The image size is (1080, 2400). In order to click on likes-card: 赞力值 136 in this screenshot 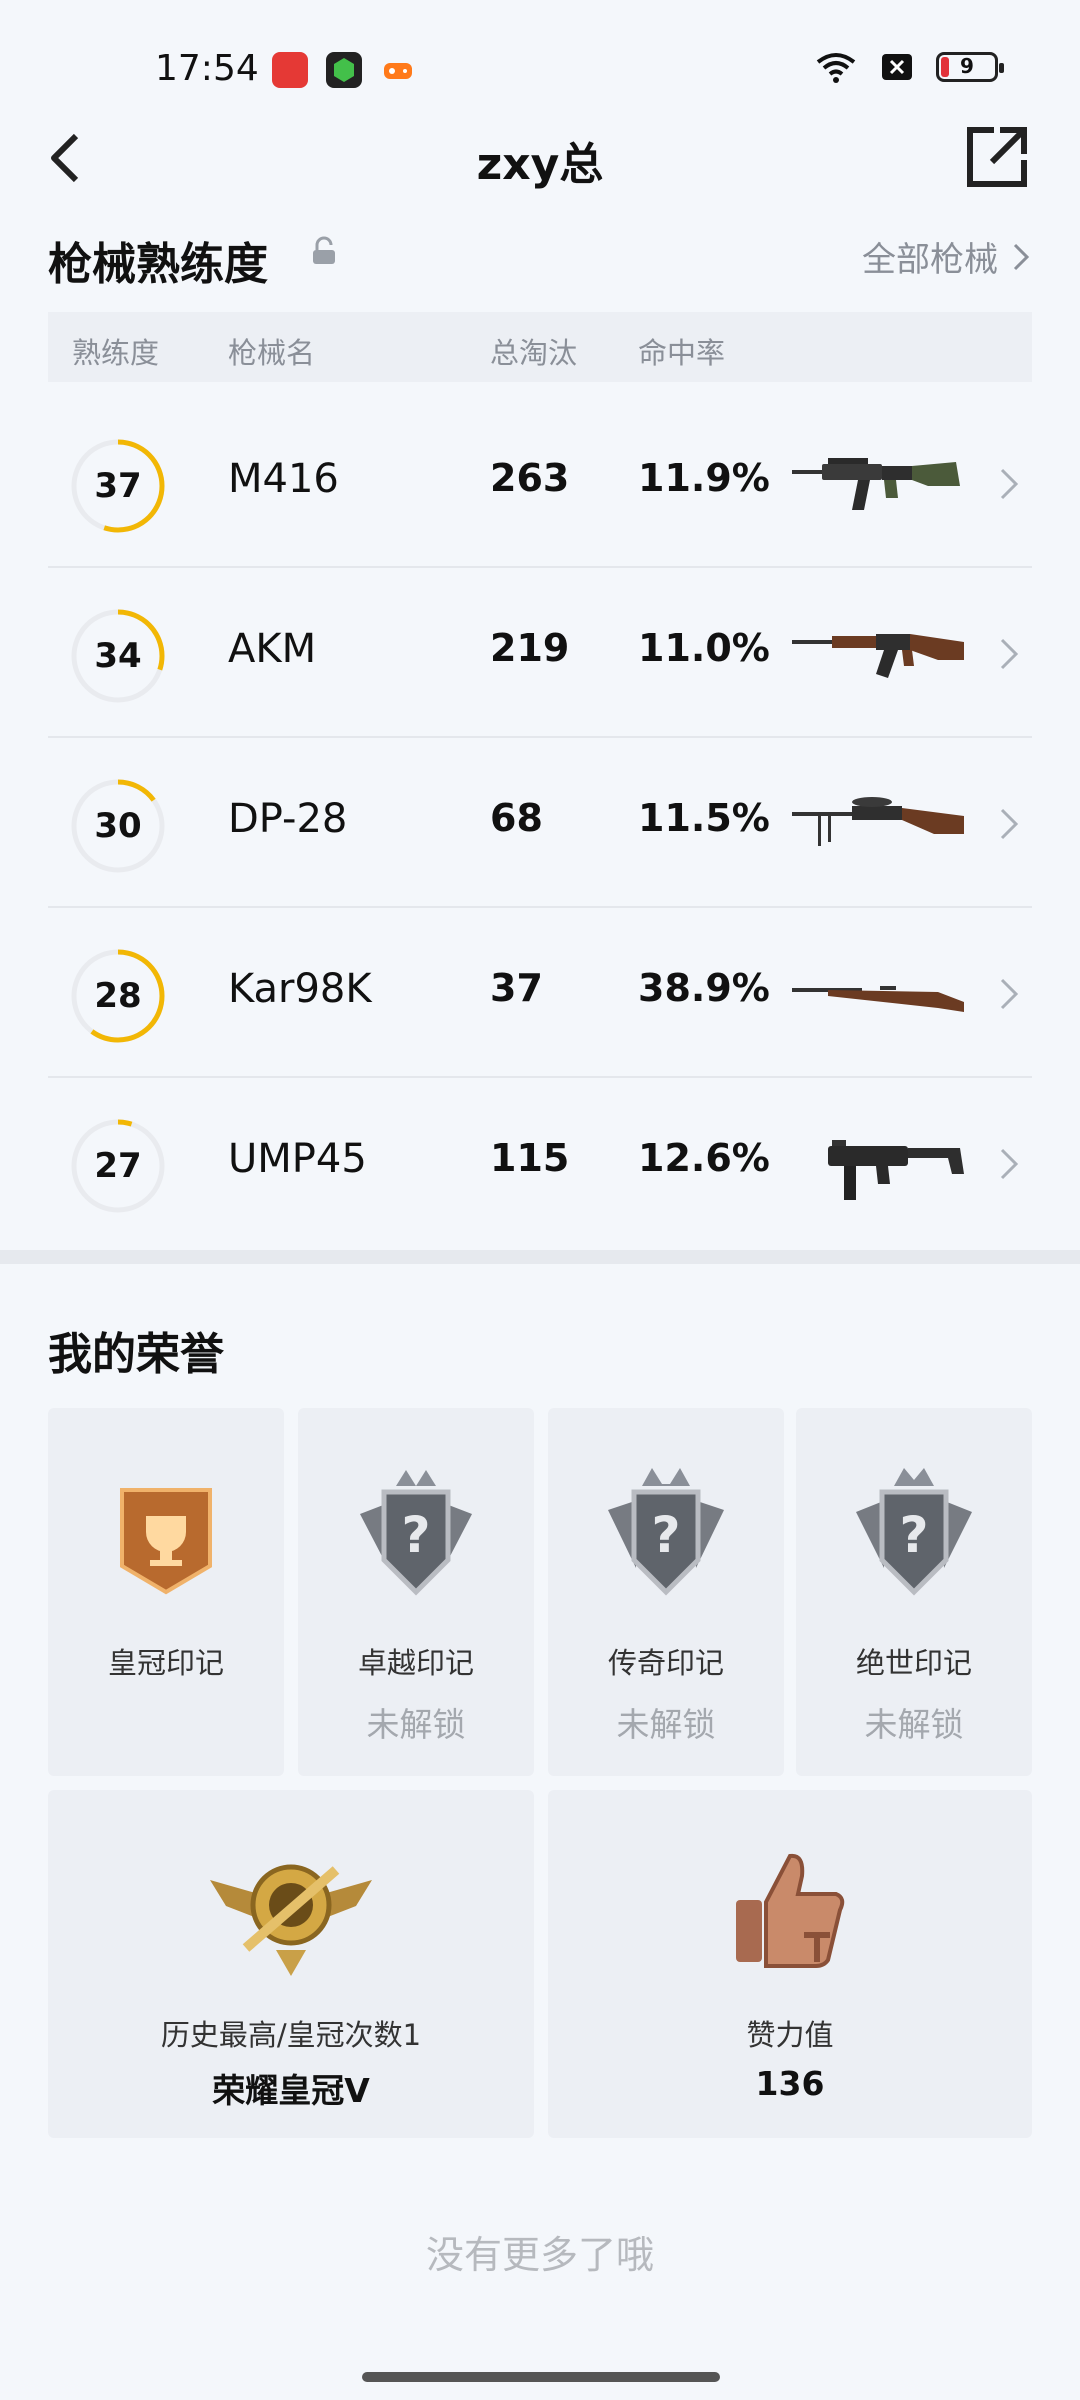, I will do `click(790, 1964)`.